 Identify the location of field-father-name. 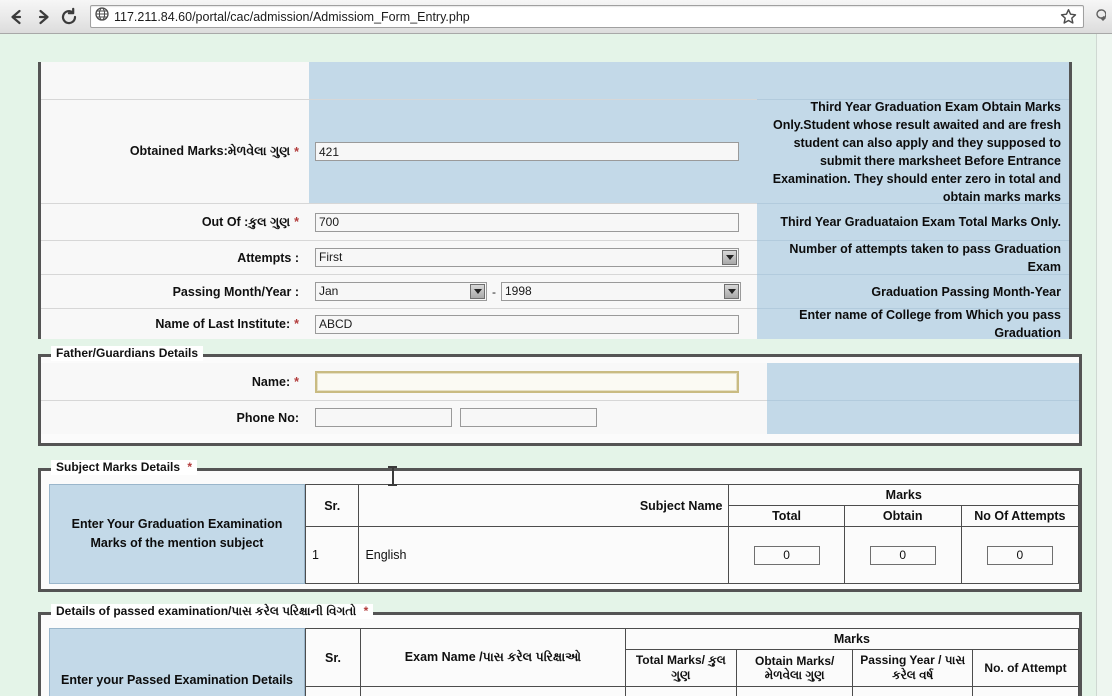
(538, 382).